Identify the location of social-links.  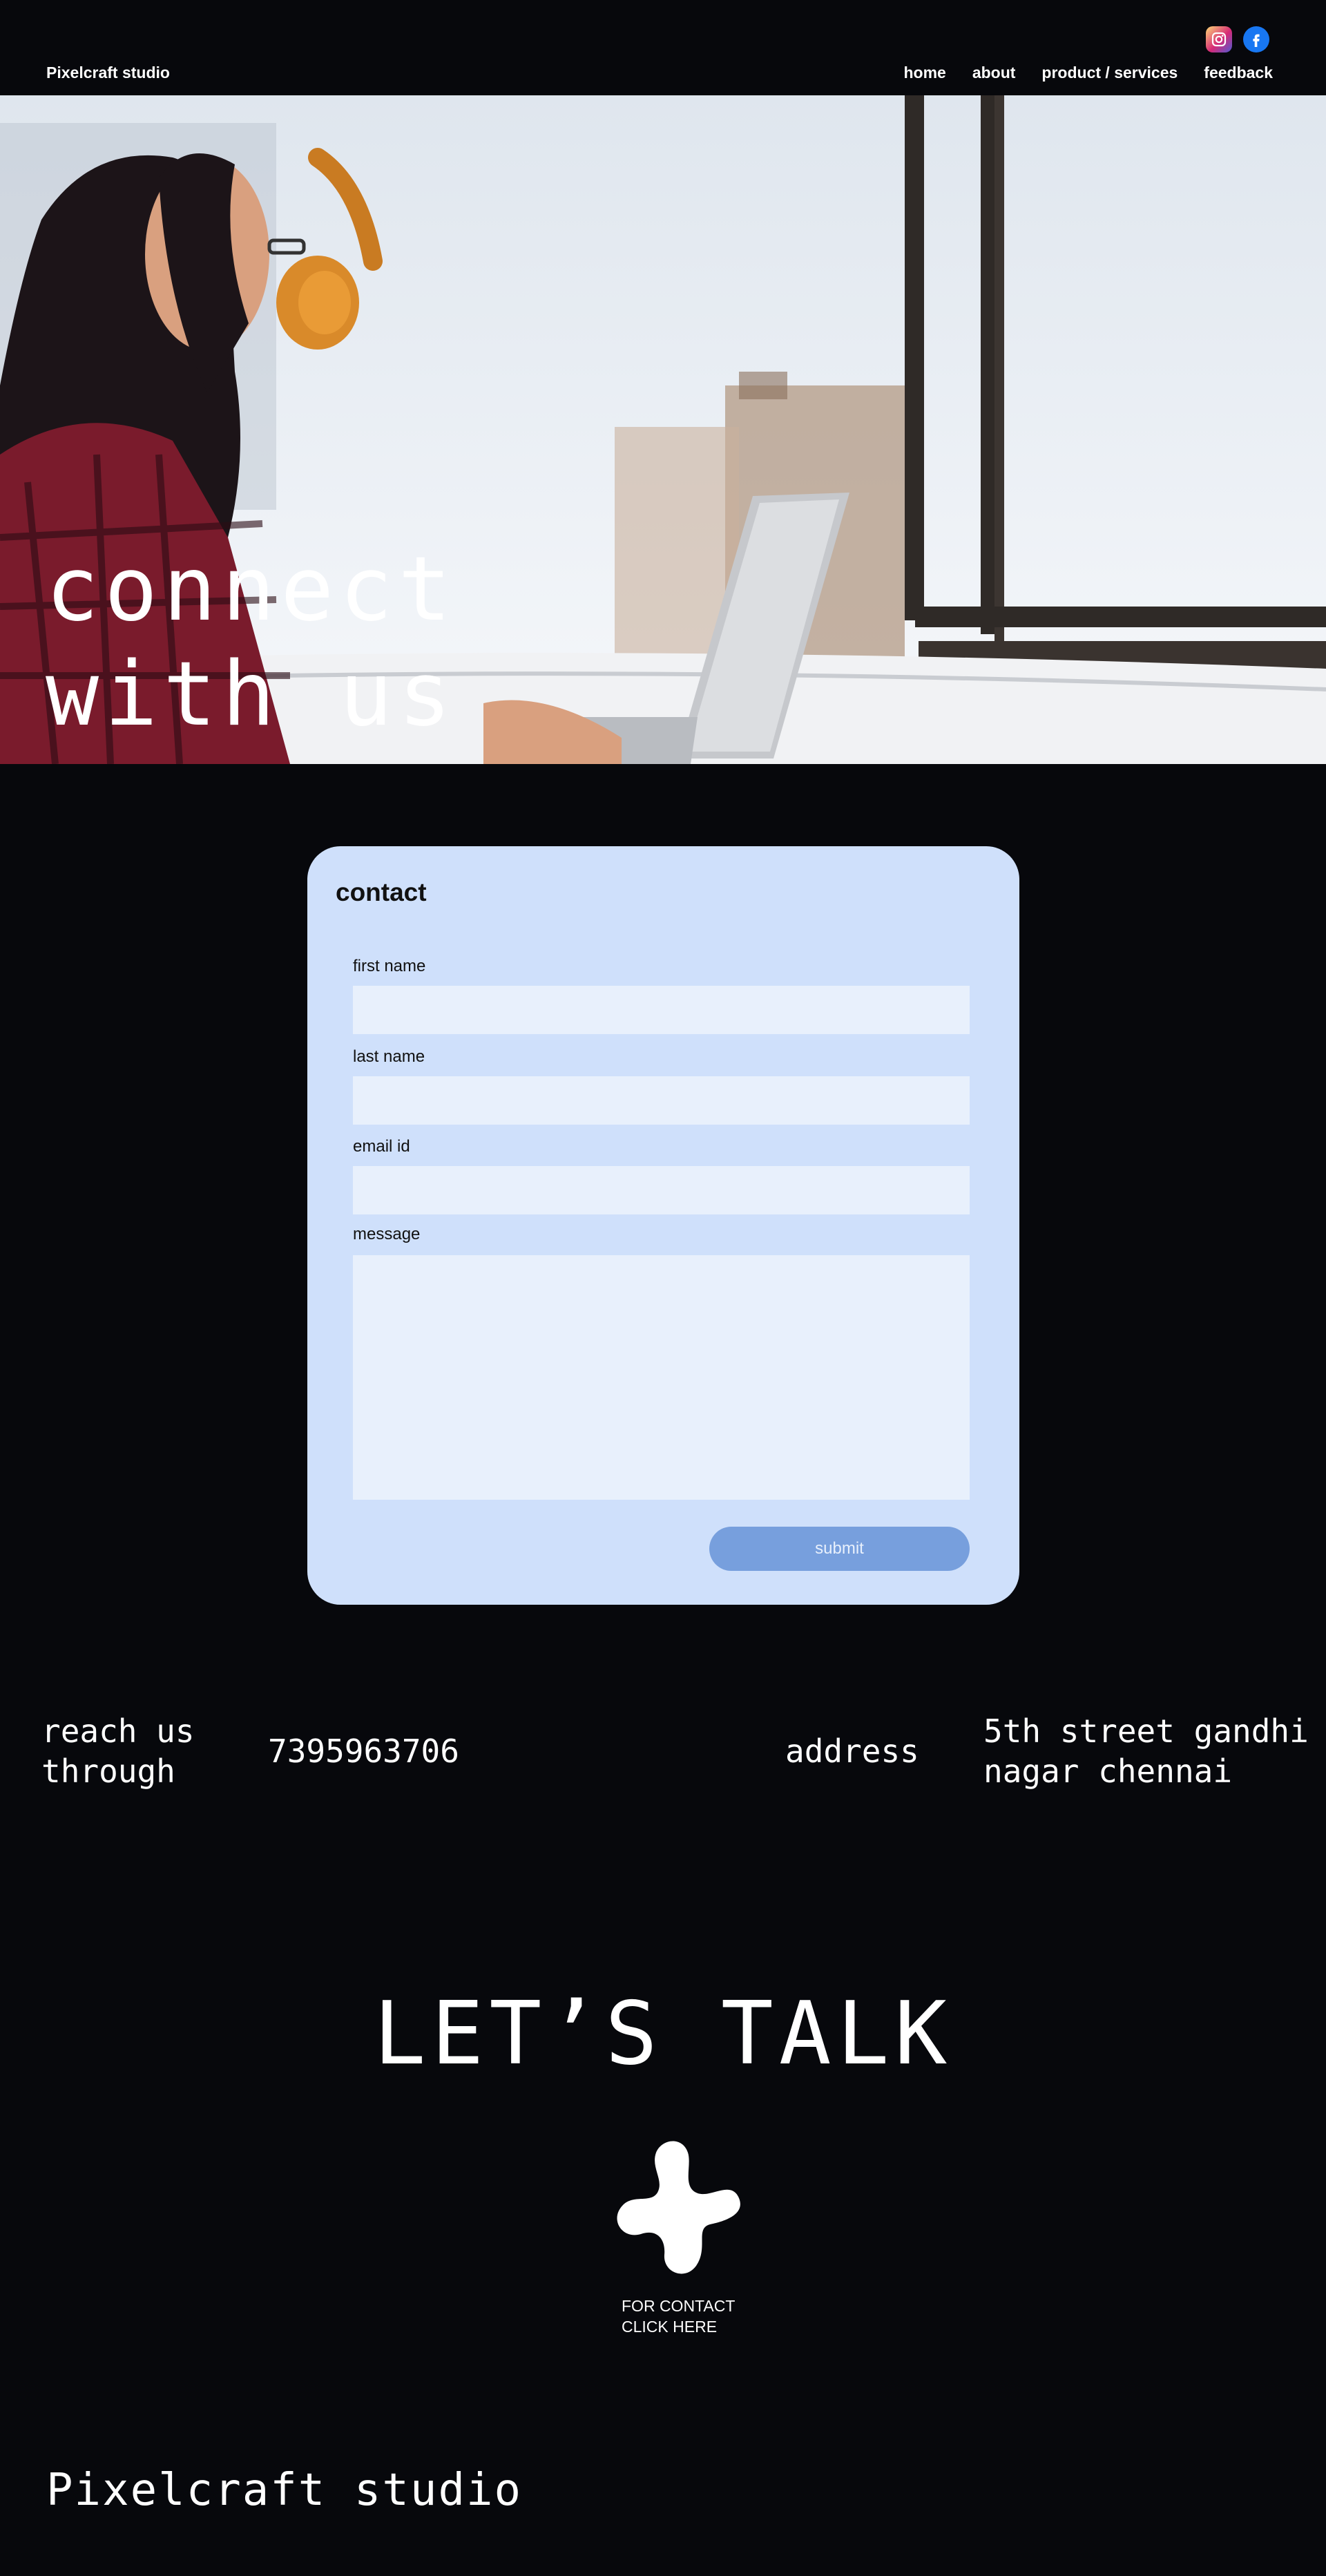
(1237, 39).